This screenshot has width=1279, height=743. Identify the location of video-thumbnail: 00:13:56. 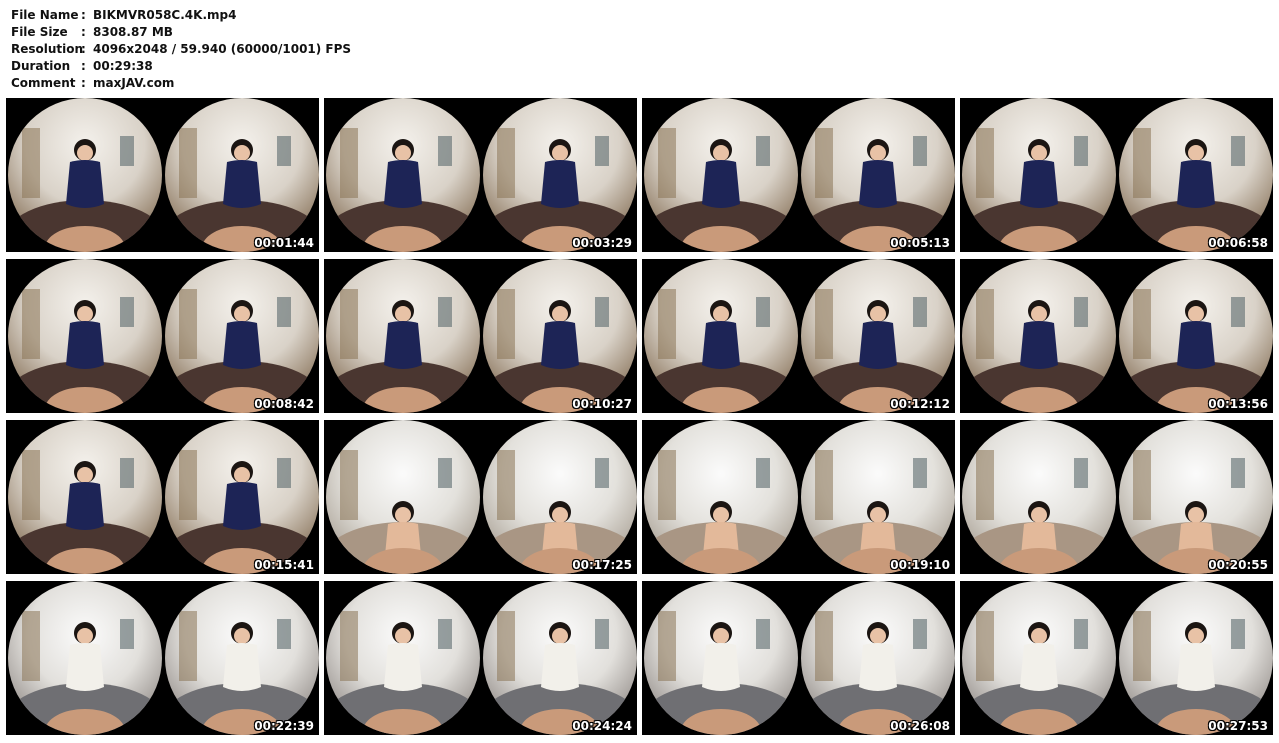
(1116, 336).